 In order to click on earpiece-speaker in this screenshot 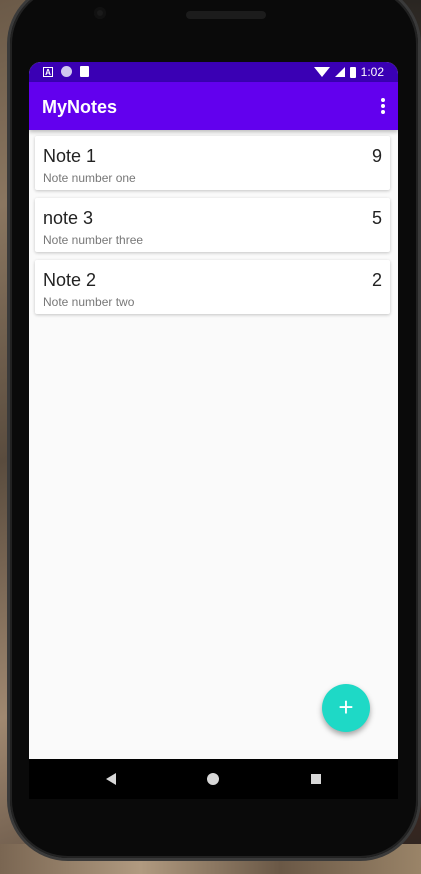, I will do `click(226, 15)`.